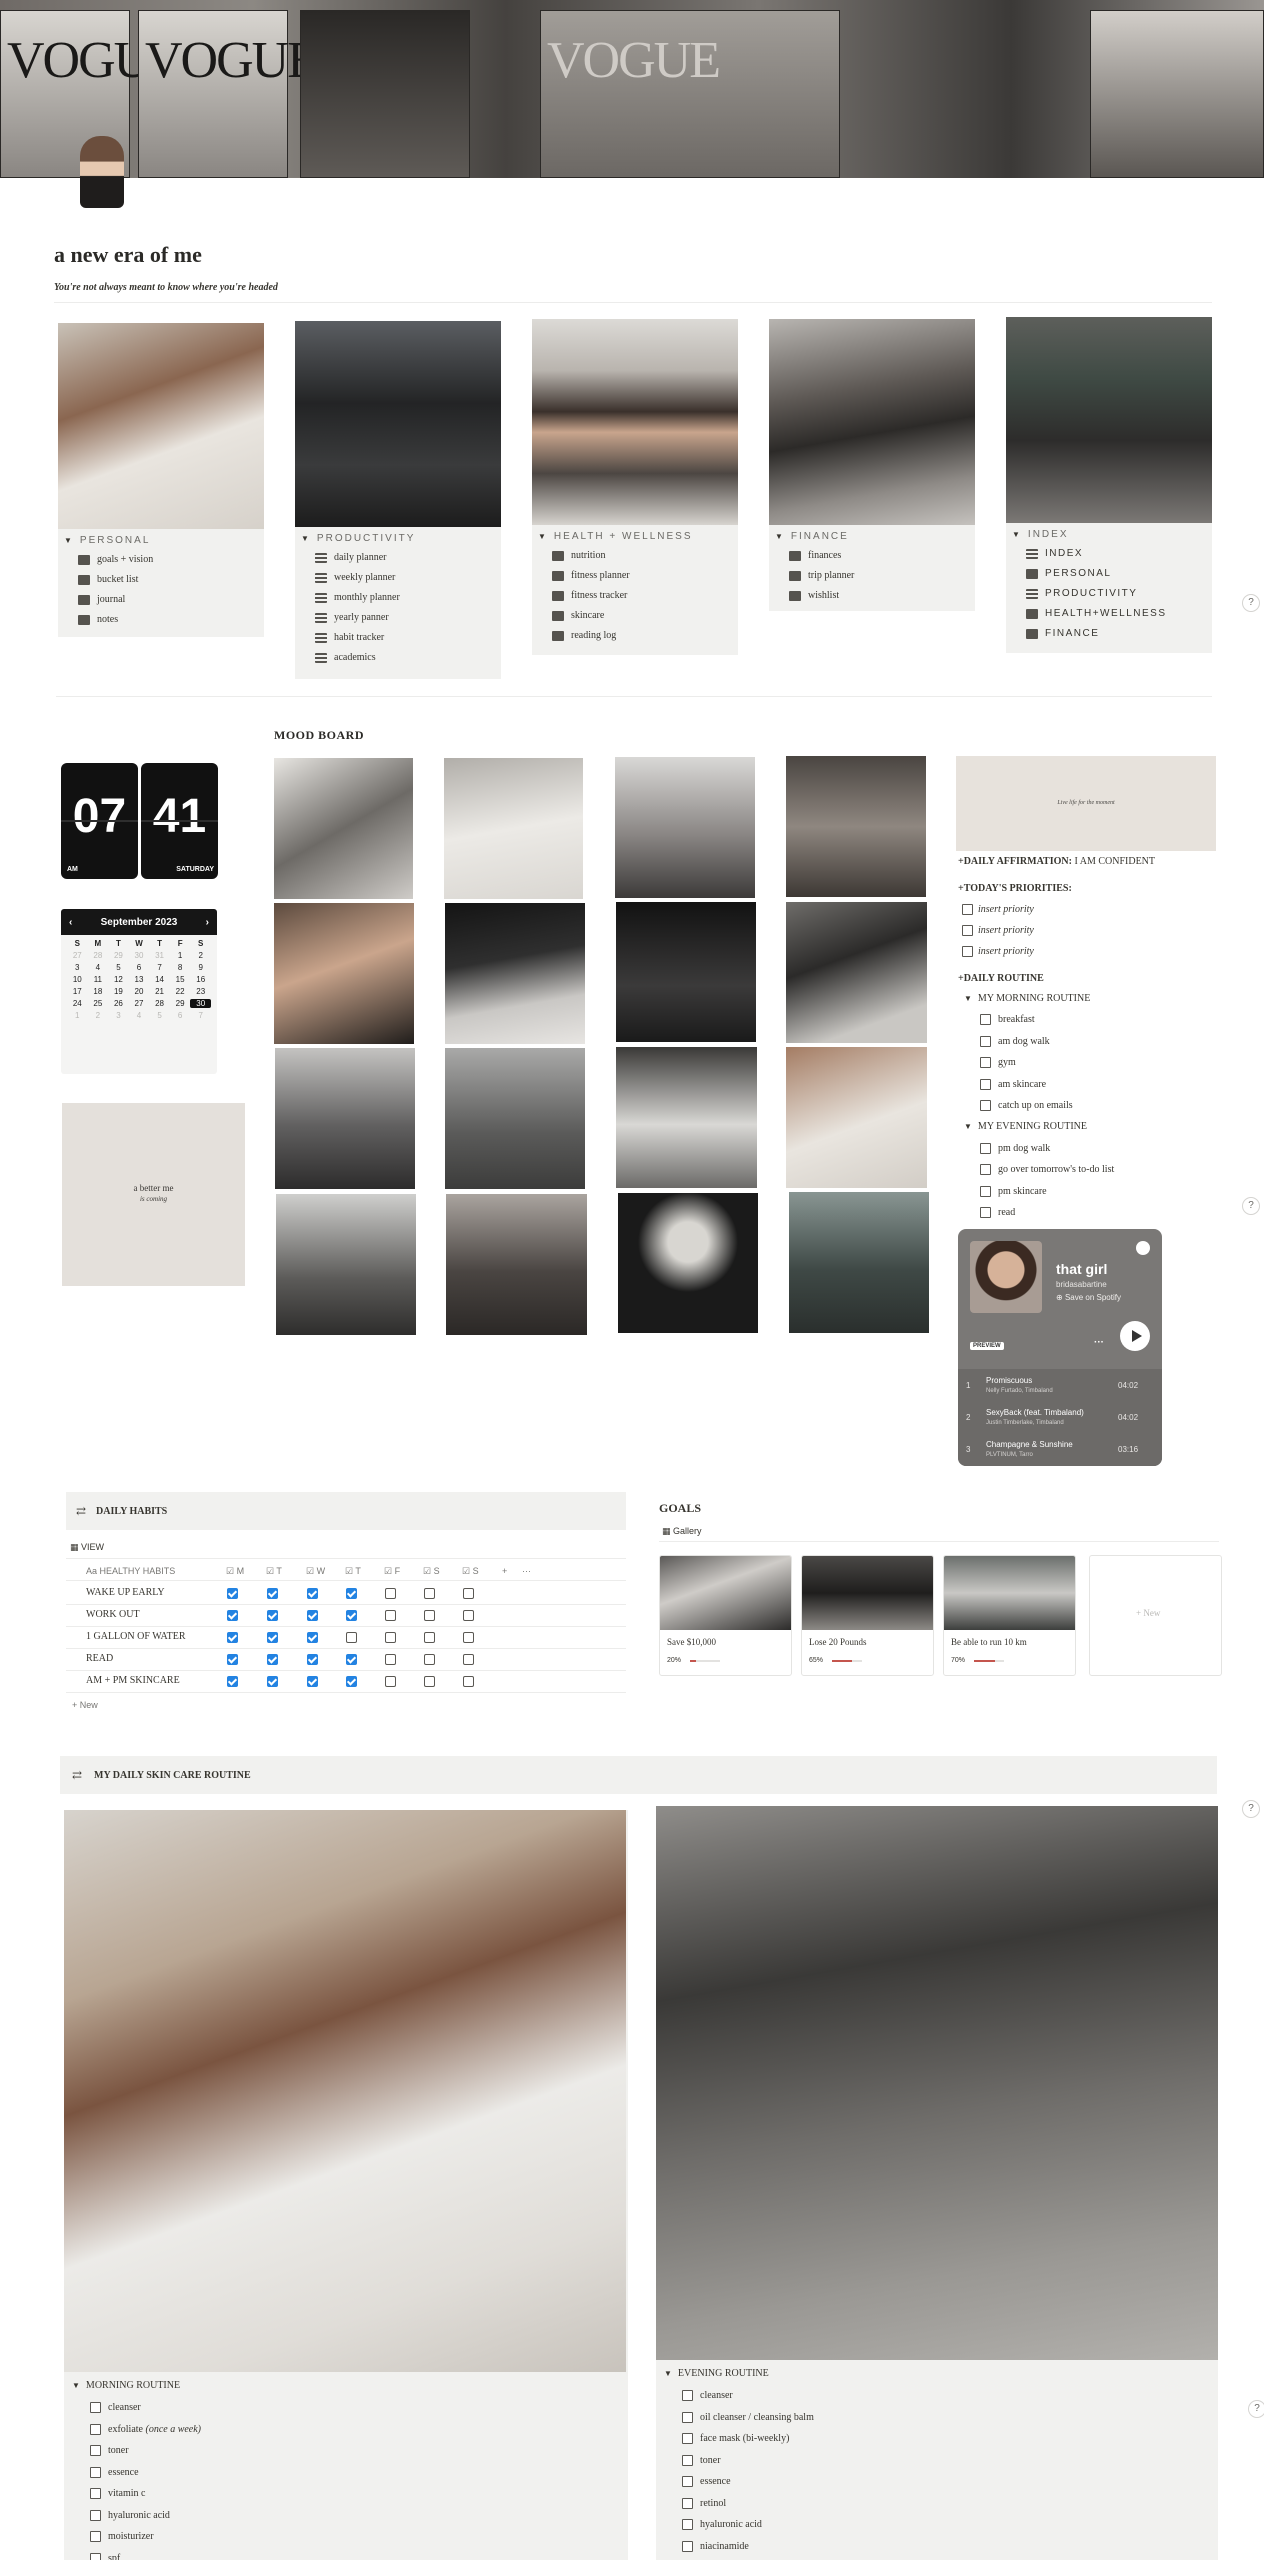 The width and height of the screenshot is (1264, 2560). What do you see at coordinates (392, 1571) in the screenshot?
I see `column-header-day: ☑ F` at bounding box center [392, 1571].